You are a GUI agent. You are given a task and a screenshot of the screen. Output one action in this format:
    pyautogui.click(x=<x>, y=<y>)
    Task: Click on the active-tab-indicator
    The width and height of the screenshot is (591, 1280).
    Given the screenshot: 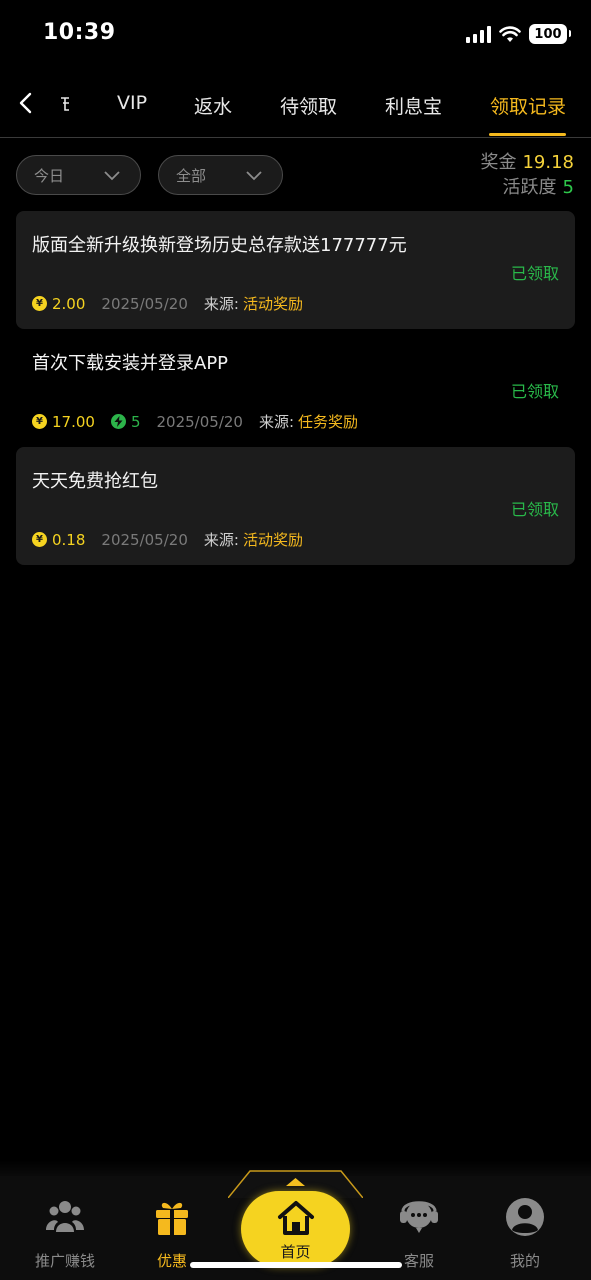 What is the action you would take?
    pyautogui.click(x=527, y=134)
    